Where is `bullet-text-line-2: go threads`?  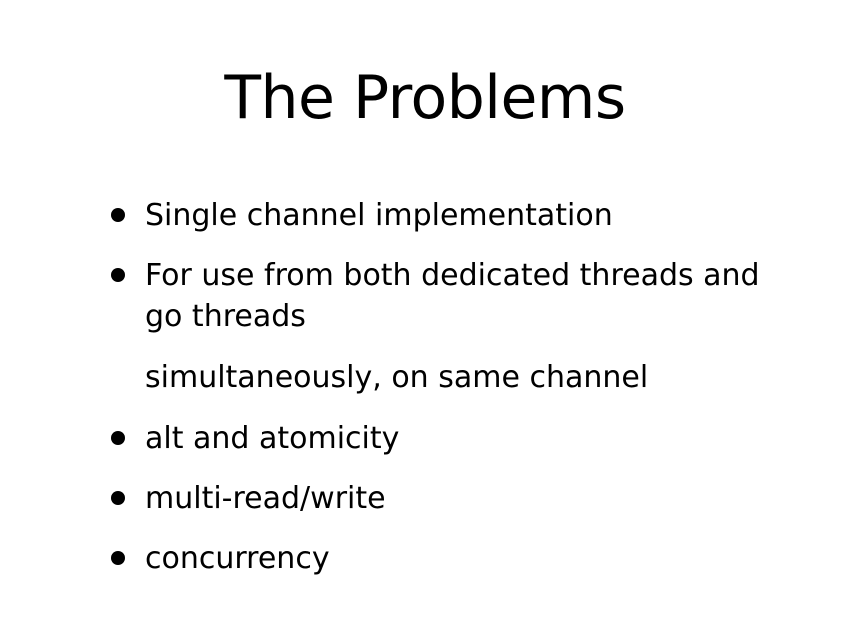 bullet-text-line-2: go threads is located at coordinates (225, 316).